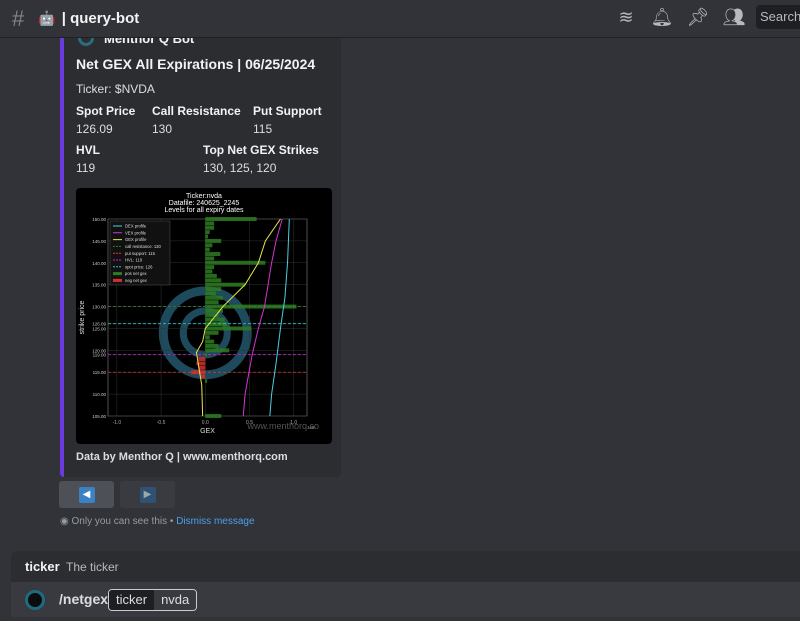 The width and height of the screenshot is (800, 621). Describe the element at coordinates (196, 111) in the screenshot. I see `field-name: Call Resistance` at that location.